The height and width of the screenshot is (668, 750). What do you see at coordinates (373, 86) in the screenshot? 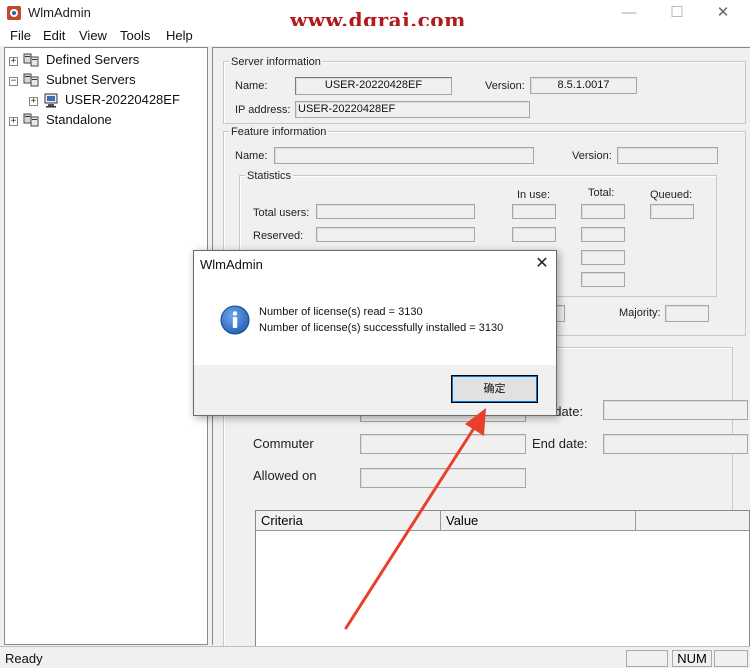
I see `server-name-field: USER-20220428EF` at bounding box center [373, 86].